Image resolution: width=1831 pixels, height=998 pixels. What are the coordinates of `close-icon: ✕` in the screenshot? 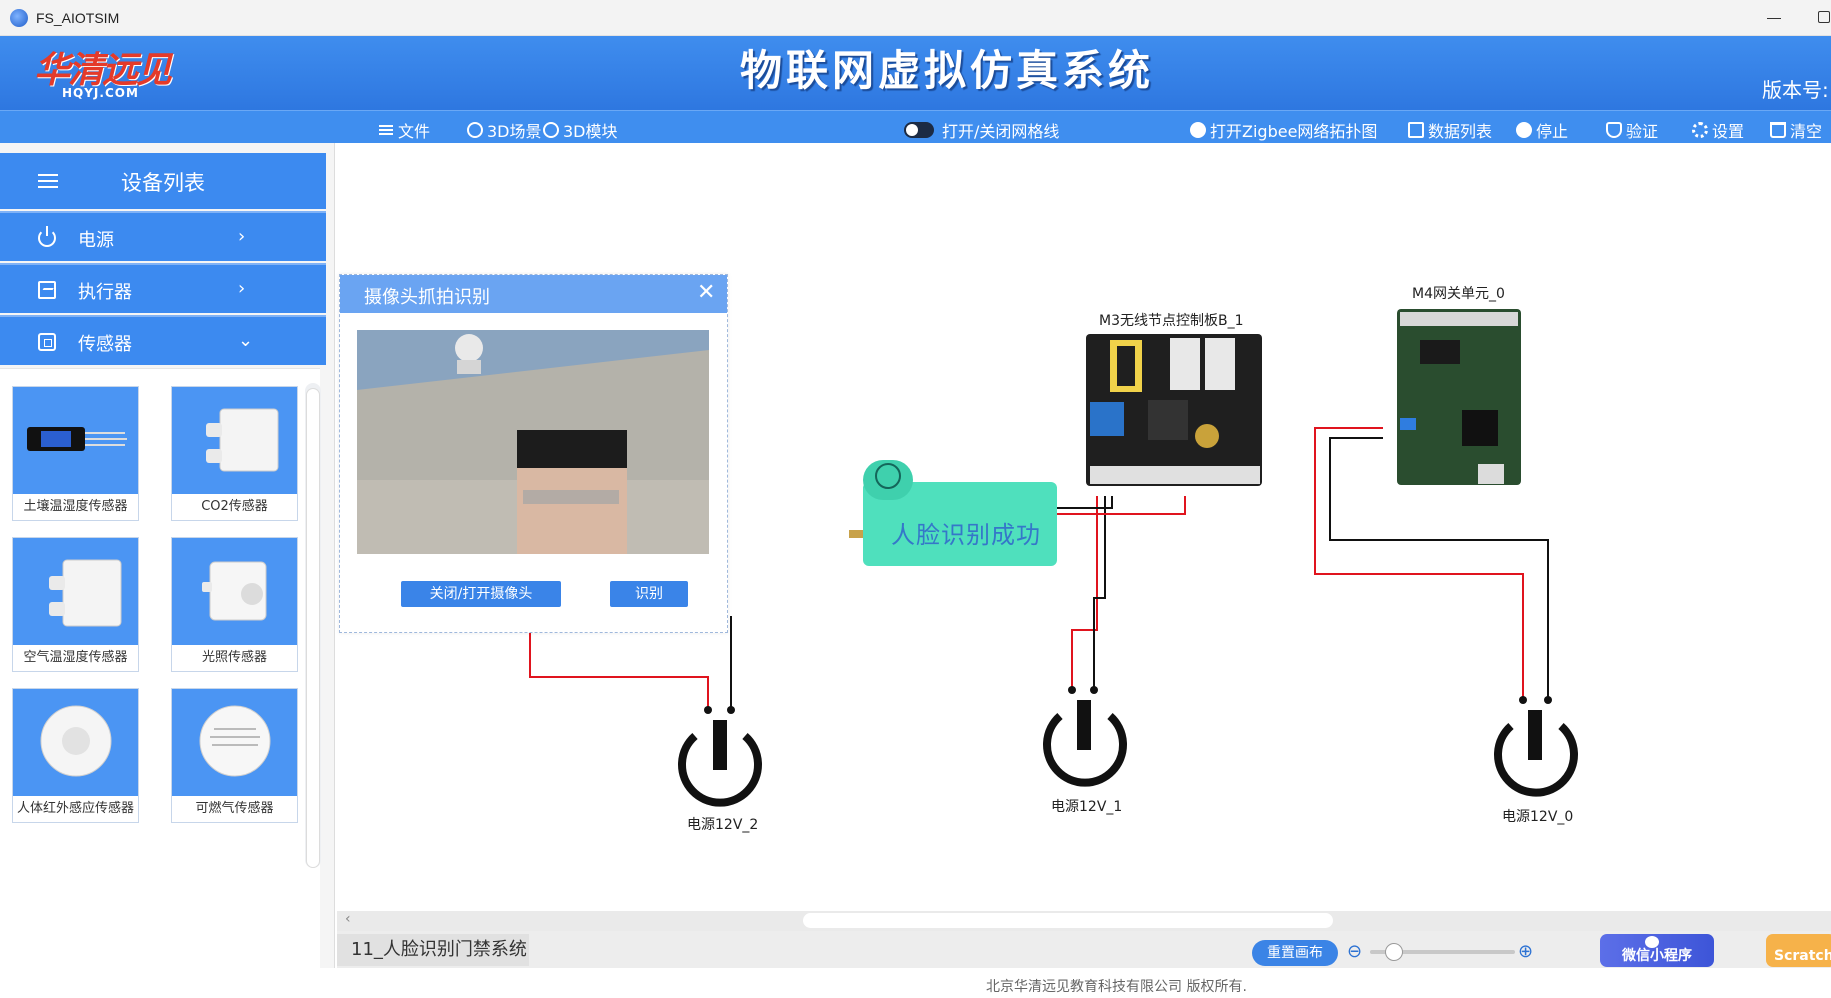 It's located at (706, 293).